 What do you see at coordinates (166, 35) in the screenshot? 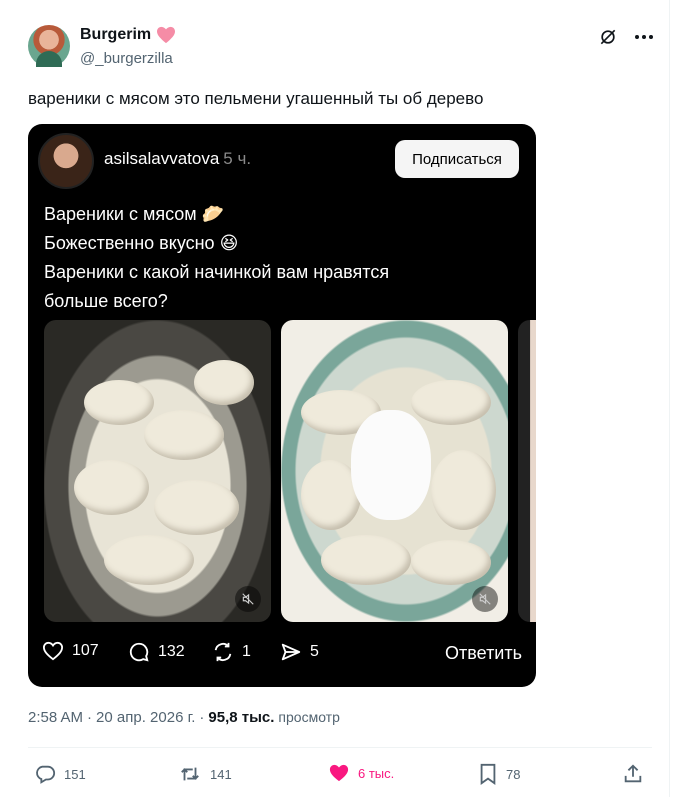
I see `pink-heart-icon` at bounding box center [166, 35].